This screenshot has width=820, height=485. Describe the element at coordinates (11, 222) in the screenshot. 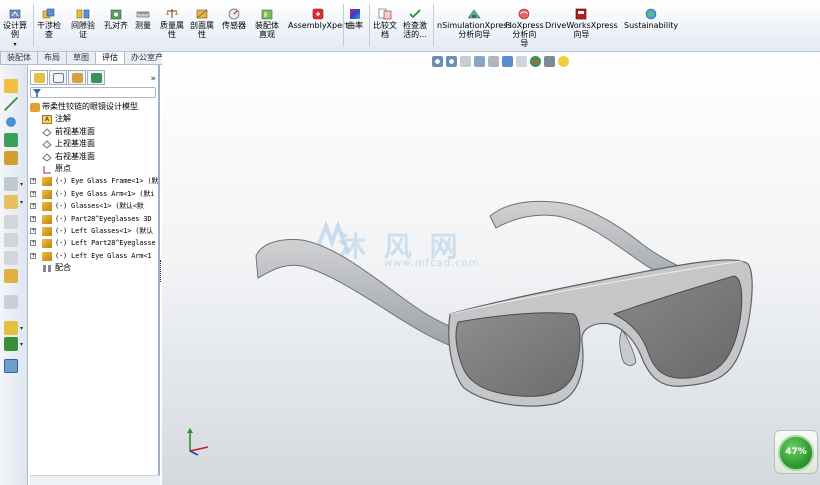

I see `move-component-icon` at that location.